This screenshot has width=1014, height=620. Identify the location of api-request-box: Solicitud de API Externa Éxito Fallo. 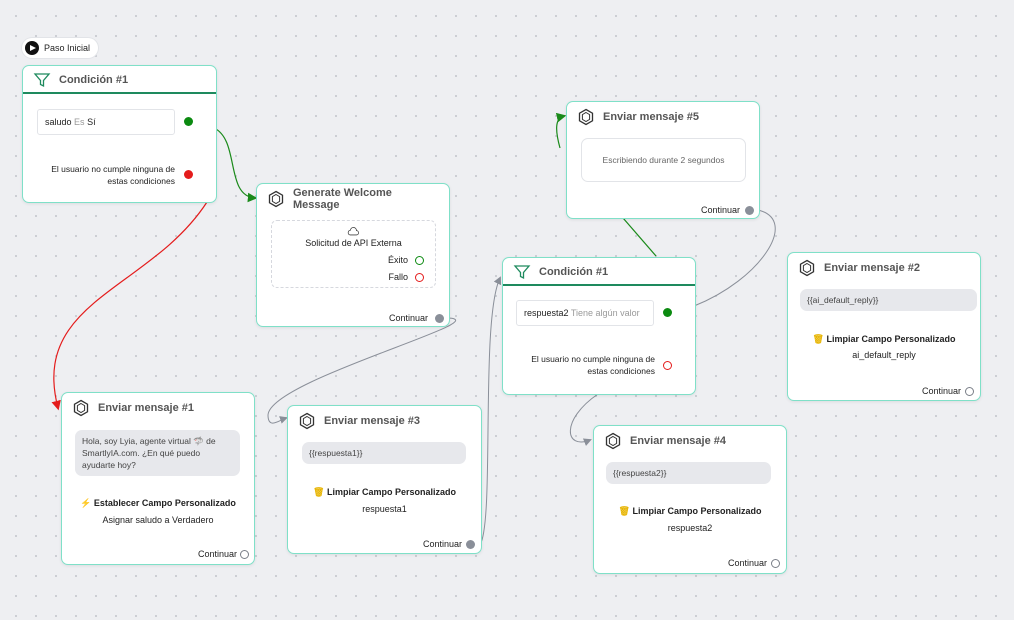
(353, 254).